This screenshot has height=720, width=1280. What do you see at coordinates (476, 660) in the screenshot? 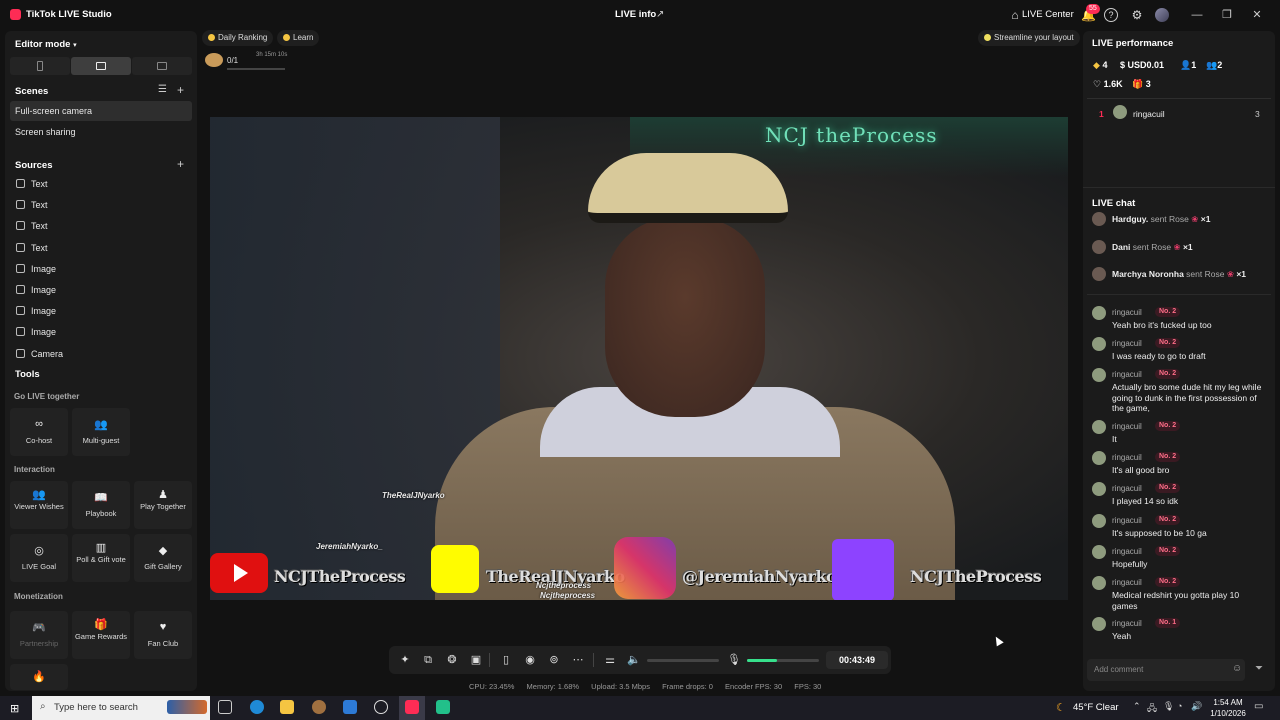
I see `capture-icon: ▣` at bounding box center [476, 660].